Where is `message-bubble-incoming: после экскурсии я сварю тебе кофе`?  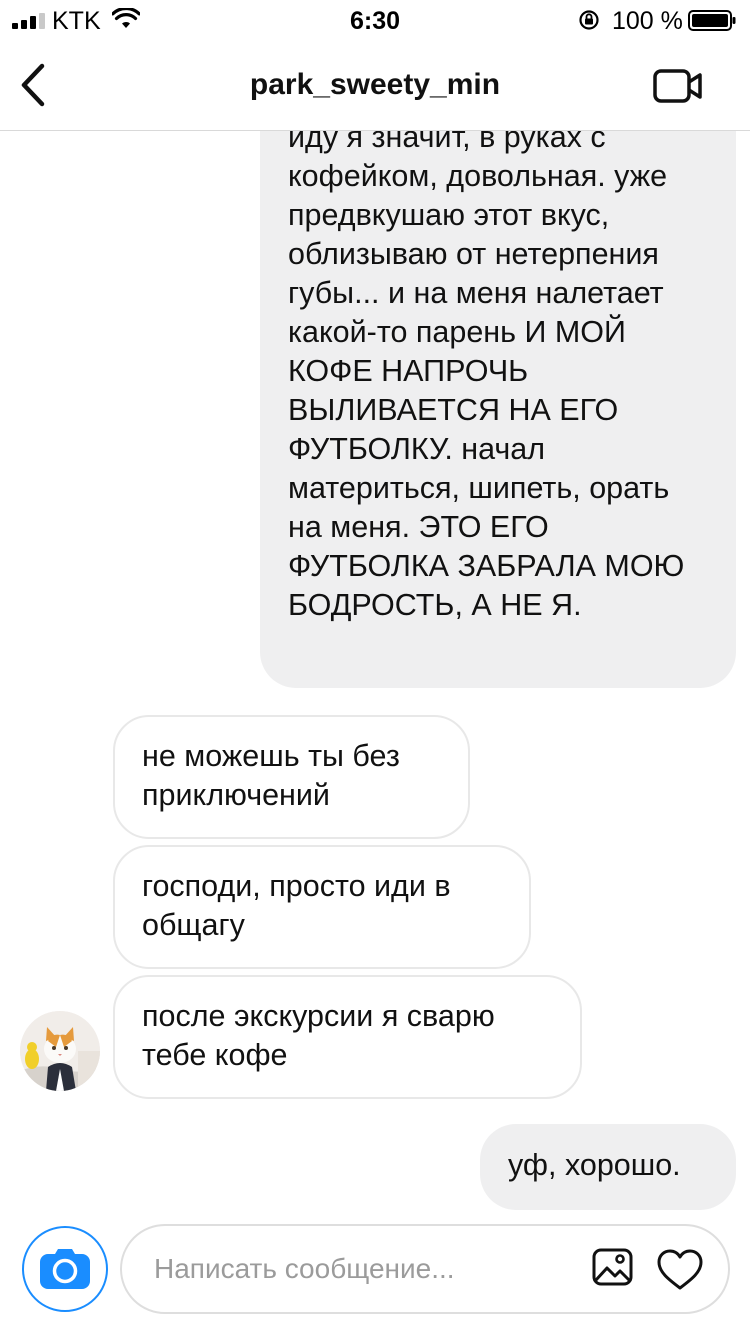 message-bubble-incoming: после экскурсии я сварю тебе кофе is located at coordinates (347, 1037).